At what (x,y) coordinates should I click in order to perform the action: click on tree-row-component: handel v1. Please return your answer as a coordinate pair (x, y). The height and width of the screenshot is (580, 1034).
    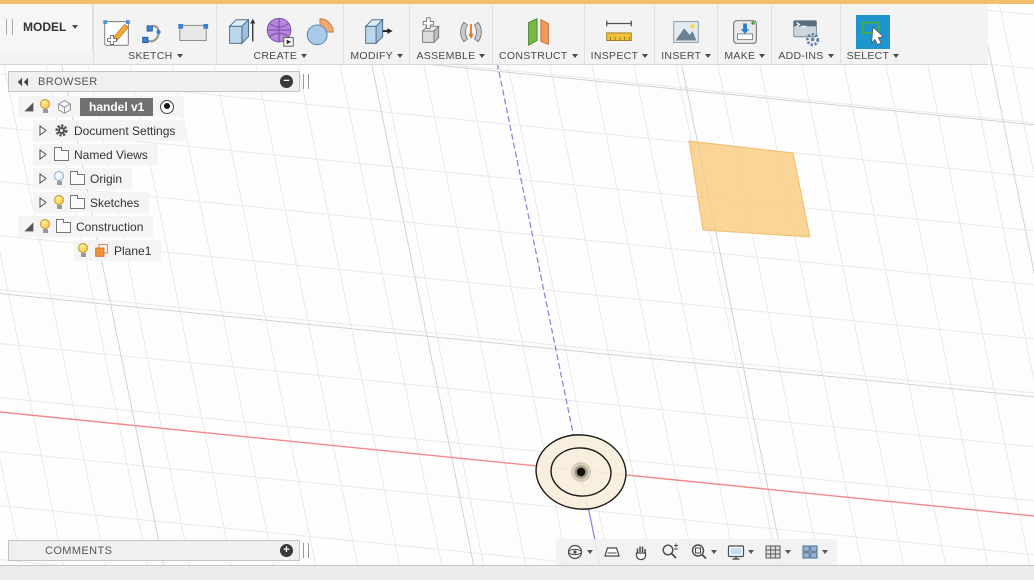
    Looking at the image, I should click on (101, 106).